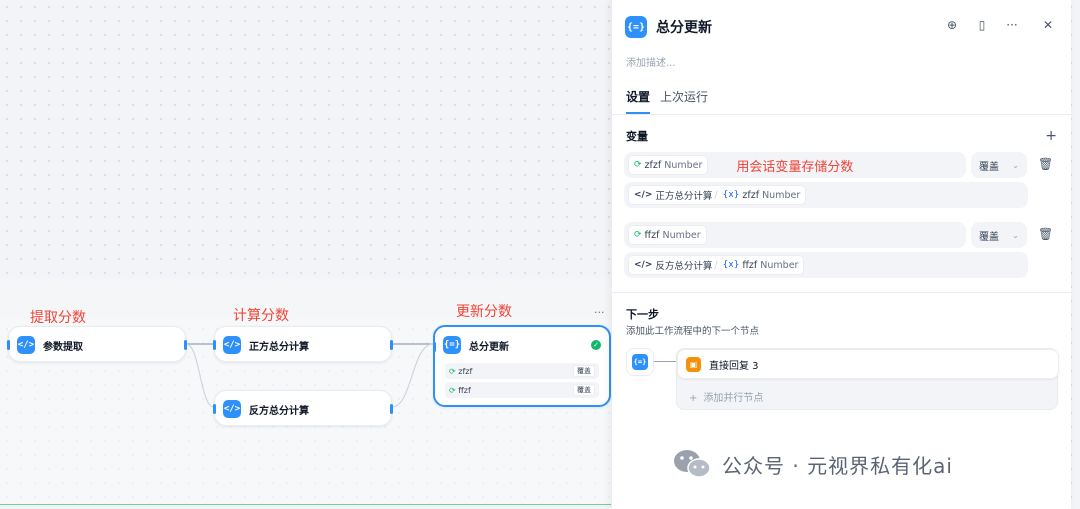 This screenshot has height=509, width=1080. Describe the element at coordinates (1012, 25) in the screenshot. I see `more-icon: ···` at that location.